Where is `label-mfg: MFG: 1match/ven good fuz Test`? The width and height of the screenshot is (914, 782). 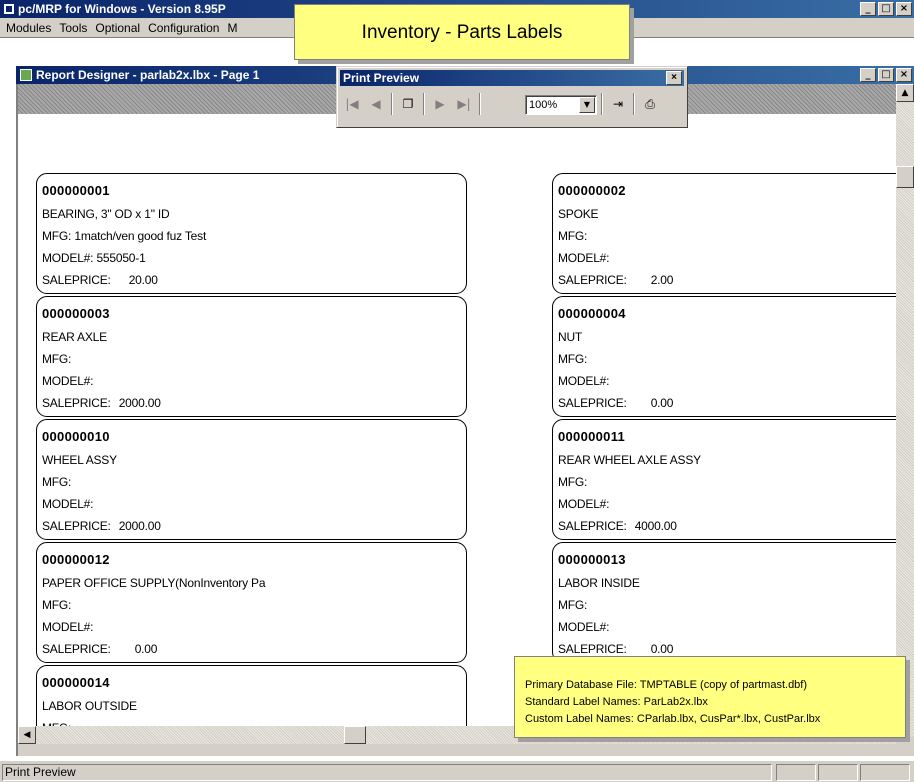 label-mfg: MFG: 1match/ven good fuz Test is located at coordinates (254, 236).